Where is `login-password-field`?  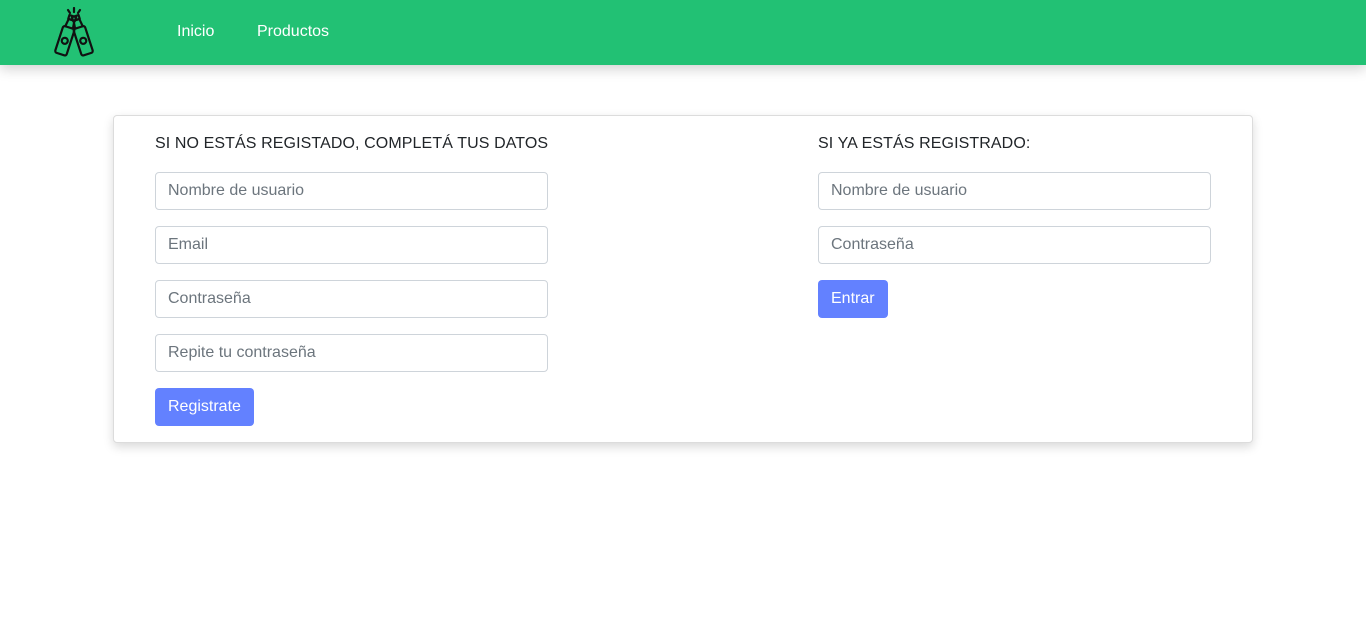
login-password-field is located at coordinates (1014, 245).